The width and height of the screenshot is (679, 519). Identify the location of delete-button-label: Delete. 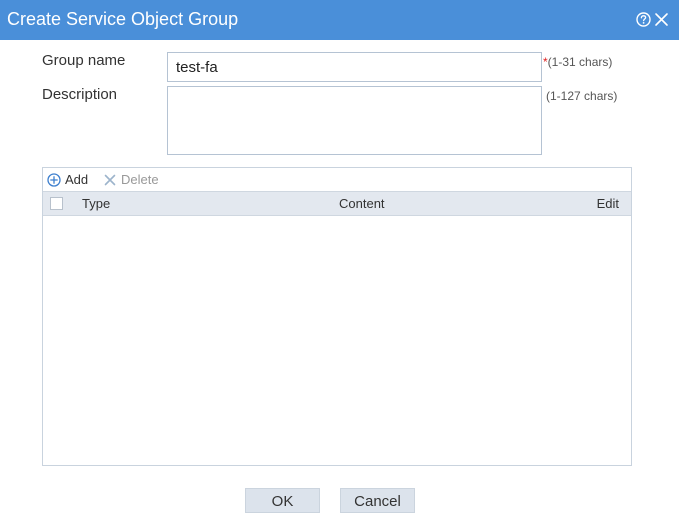
(140, 179).